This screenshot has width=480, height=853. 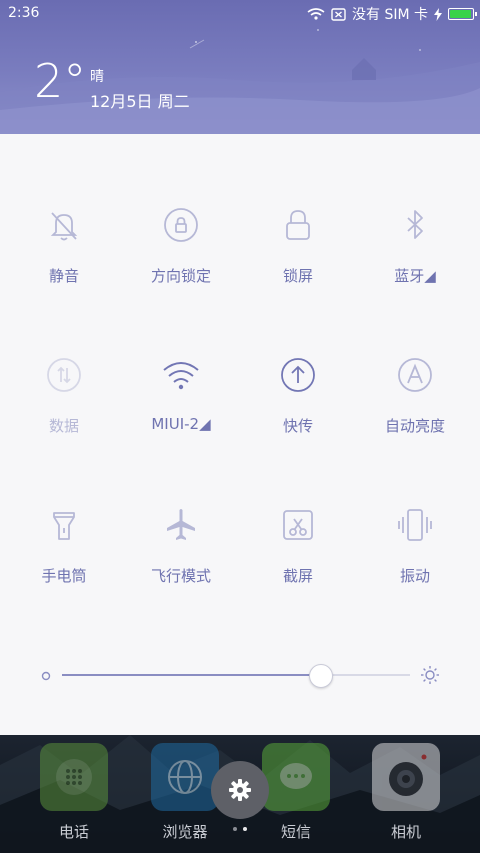 I want to click on messages-app-icon, so click(x=296, y=777).